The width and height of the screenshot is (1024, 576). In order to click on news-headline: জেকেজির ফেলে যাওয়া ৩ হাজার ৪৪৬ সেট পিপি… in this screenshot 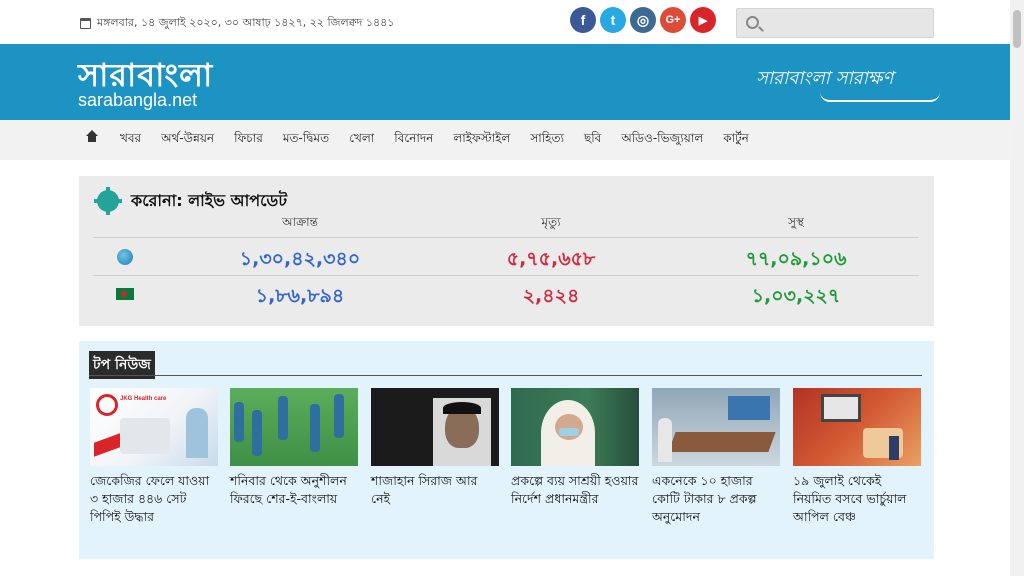, I will do `click(154, 499)`.